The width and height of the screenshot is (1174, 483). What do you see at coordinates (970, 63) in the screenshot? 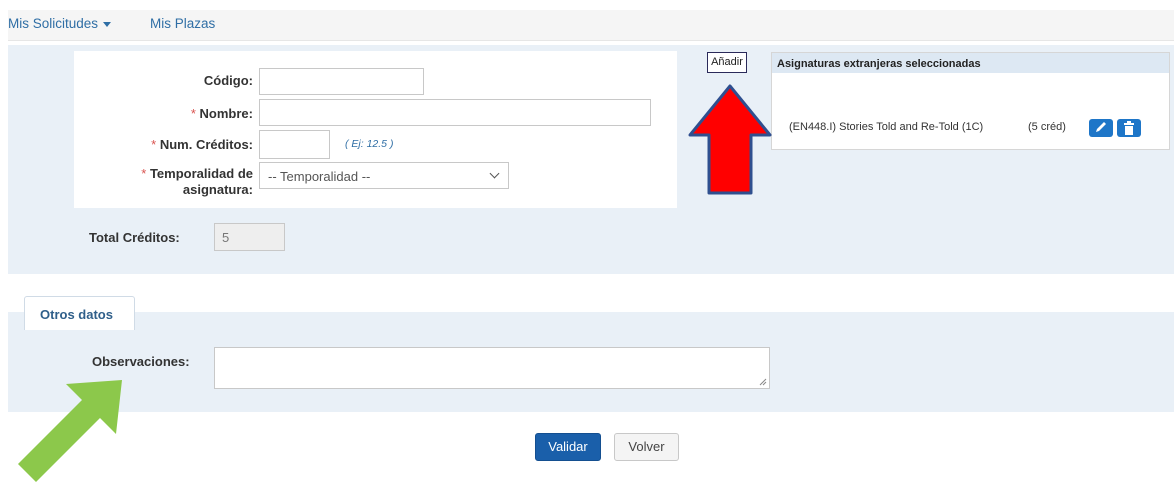
I see `selected-subjects-title: Asignaturas extranjeras seleccionadas` at bounding box center [970, 63].